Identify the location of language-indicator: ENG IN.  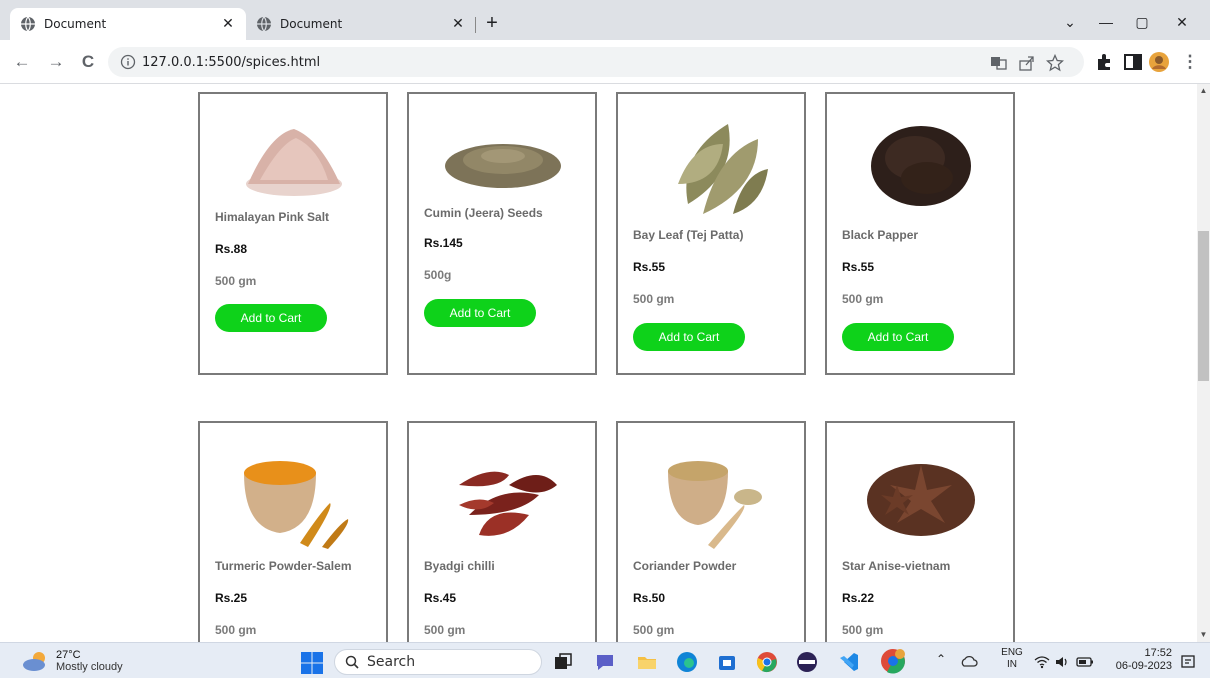
(1012, 659).